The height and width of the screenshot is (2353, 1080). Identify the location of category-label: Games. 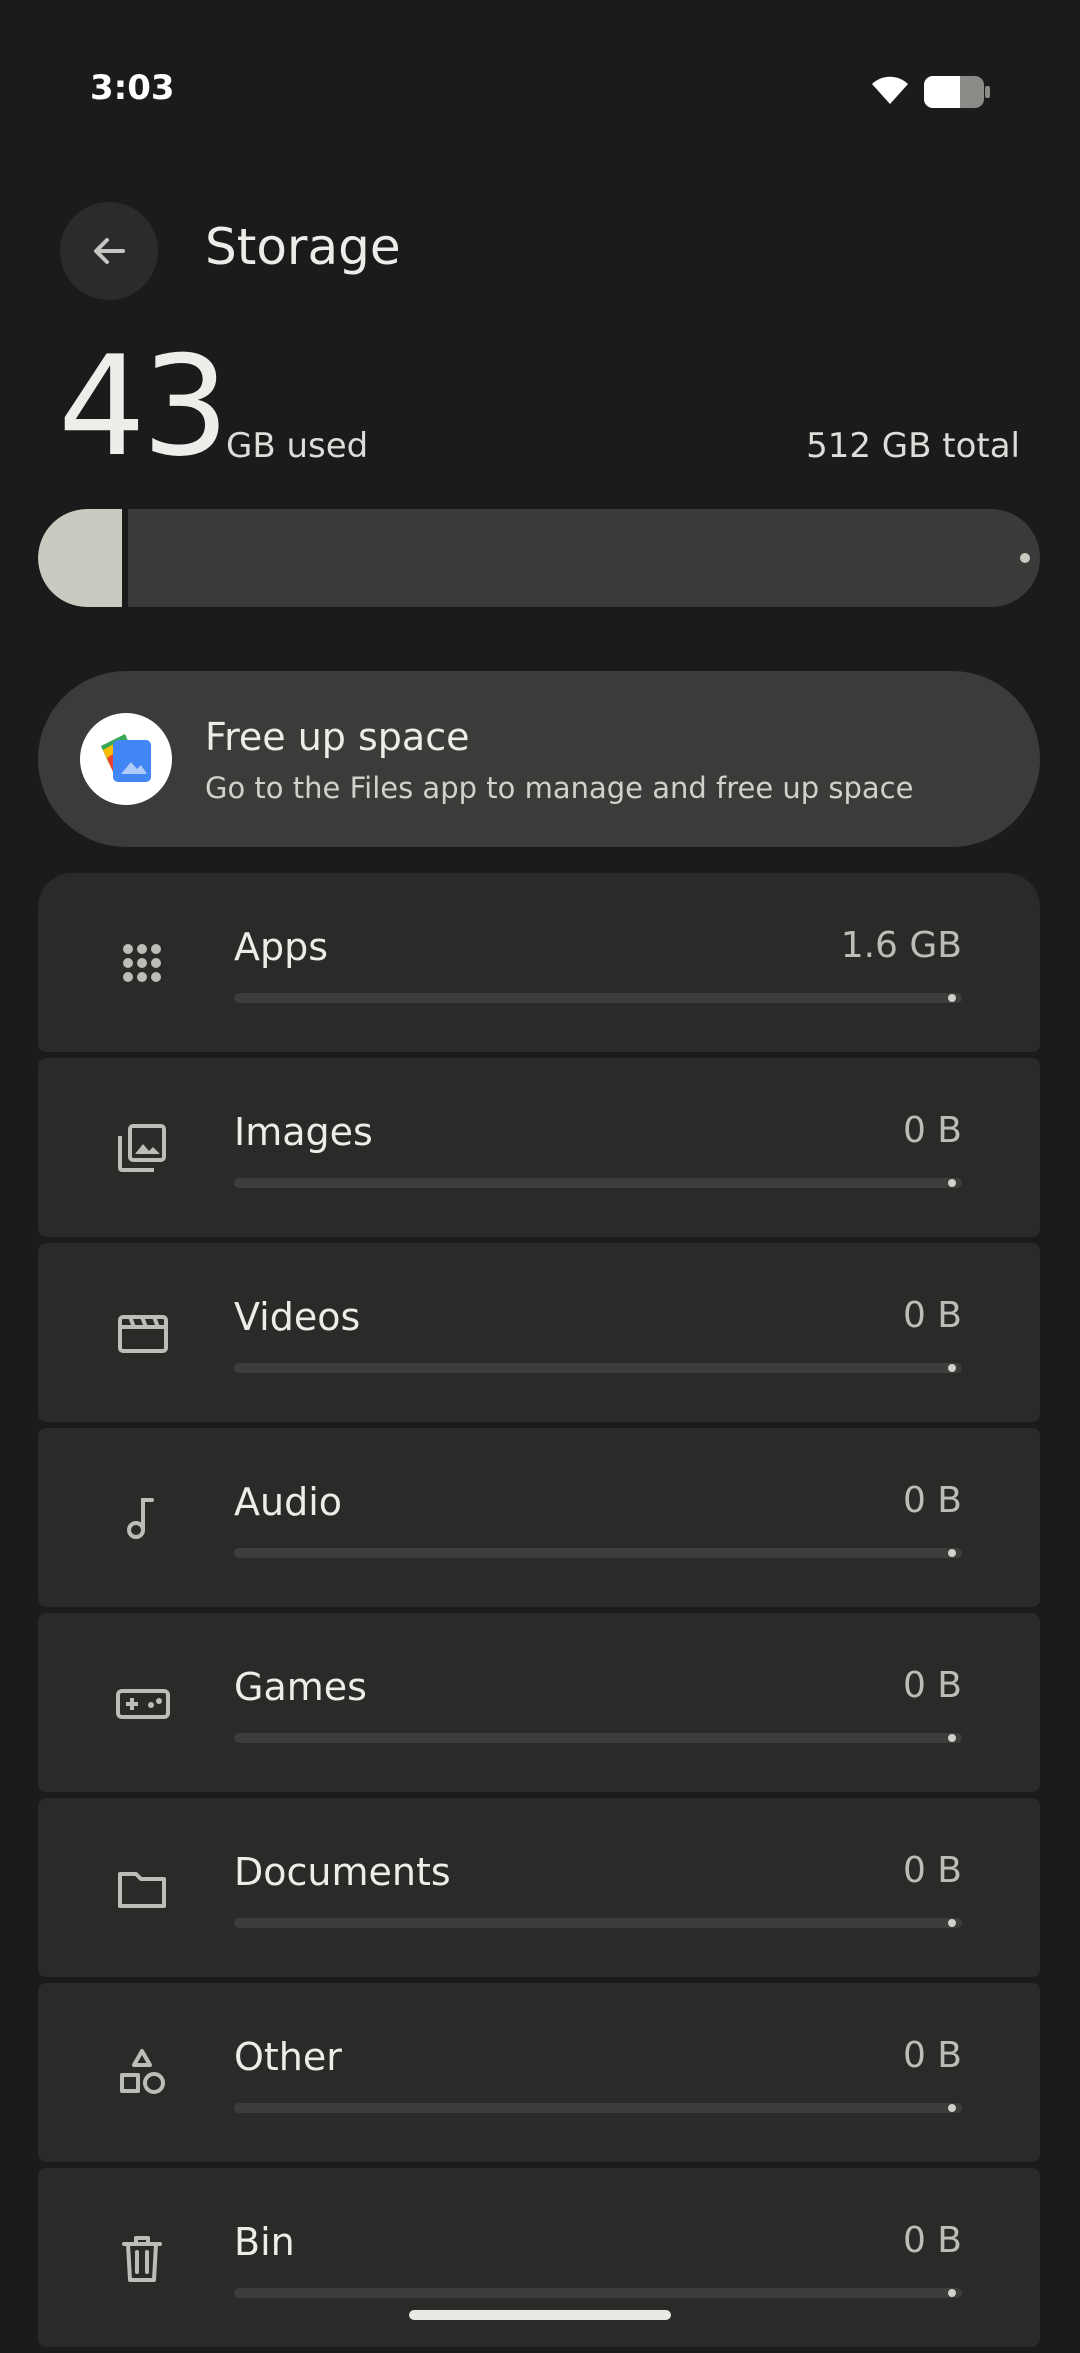
(300, 1687).